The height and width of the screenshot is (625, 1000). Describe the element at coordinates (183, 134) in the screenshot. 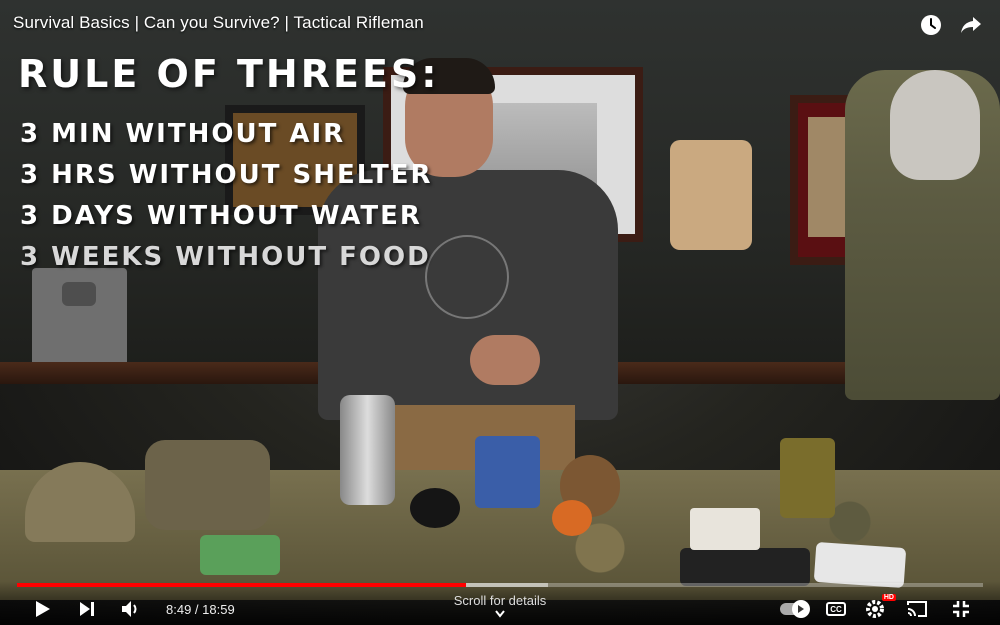

I see `rule-air: 3 MIN WITHOUT AIR` at that location.